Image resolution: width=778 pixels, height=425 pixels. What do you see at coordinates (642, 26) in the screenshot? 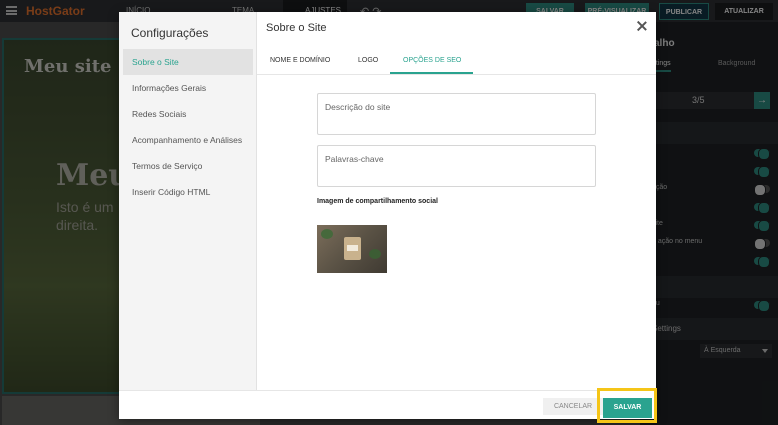
I see `close-icon` at bounding box center [642, 26].